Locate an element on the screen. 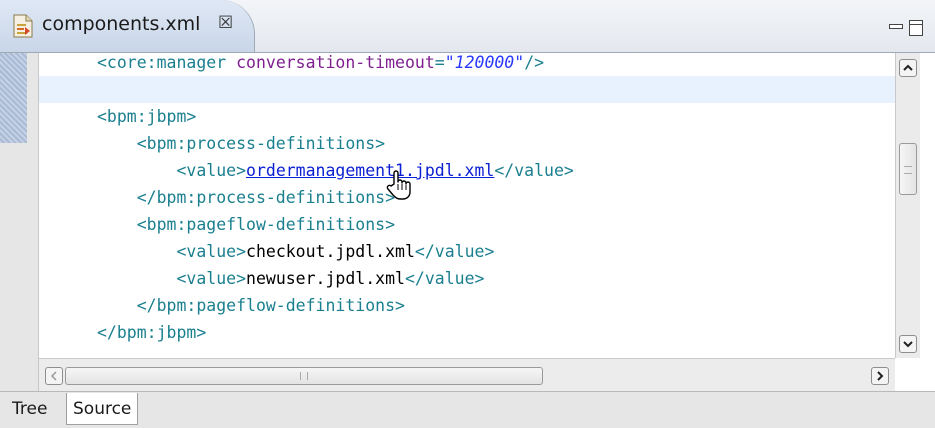 The image size is (935, 428). code-line: <bpm:pageflow-definitions> is located at coordinates (246, 224).